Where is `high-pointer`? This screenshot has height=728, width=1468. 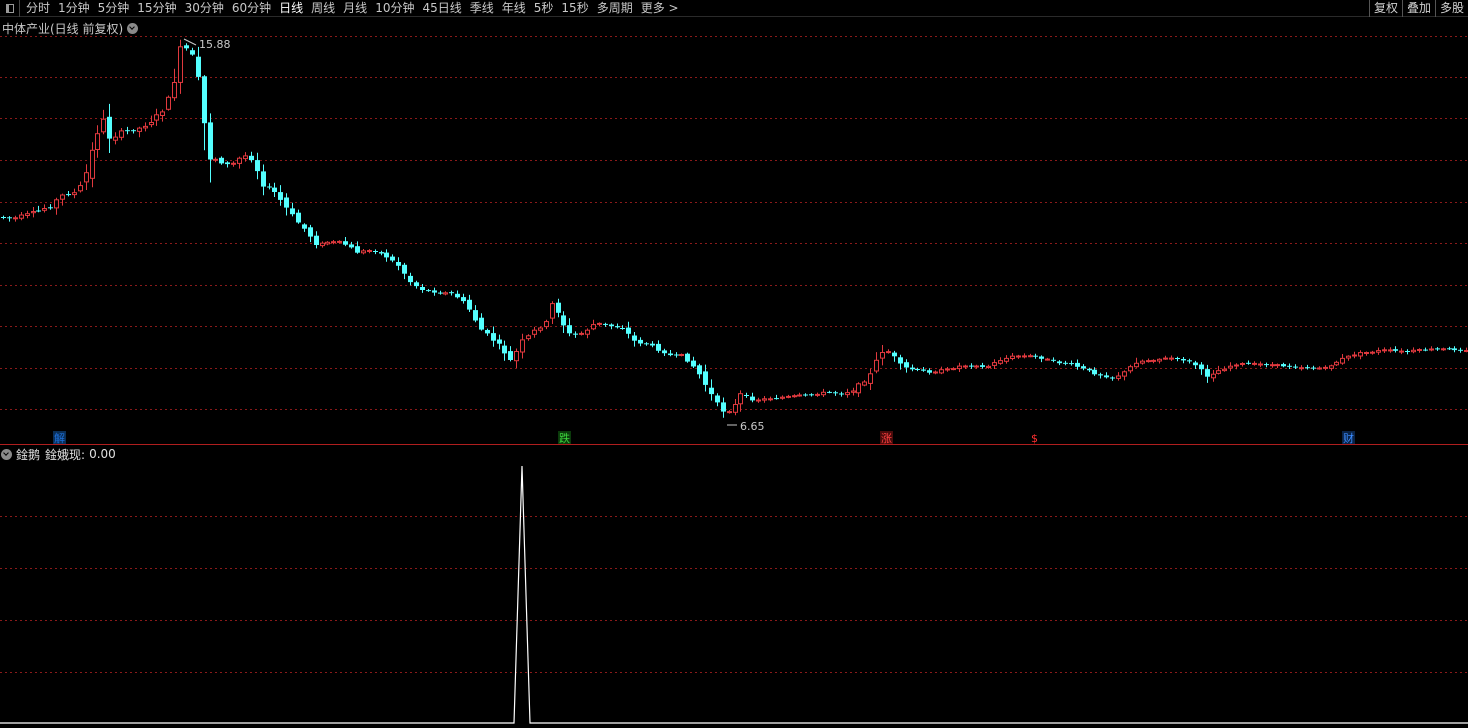 high-pointer is located at coordinates (190, 42).